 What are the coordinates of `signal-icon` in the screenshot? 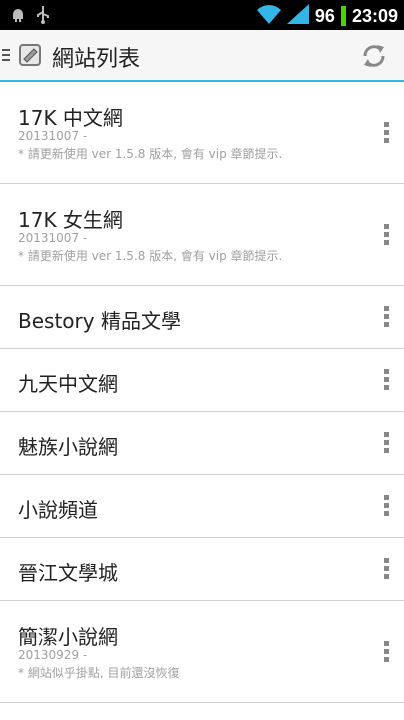 It's located at (297, 16).